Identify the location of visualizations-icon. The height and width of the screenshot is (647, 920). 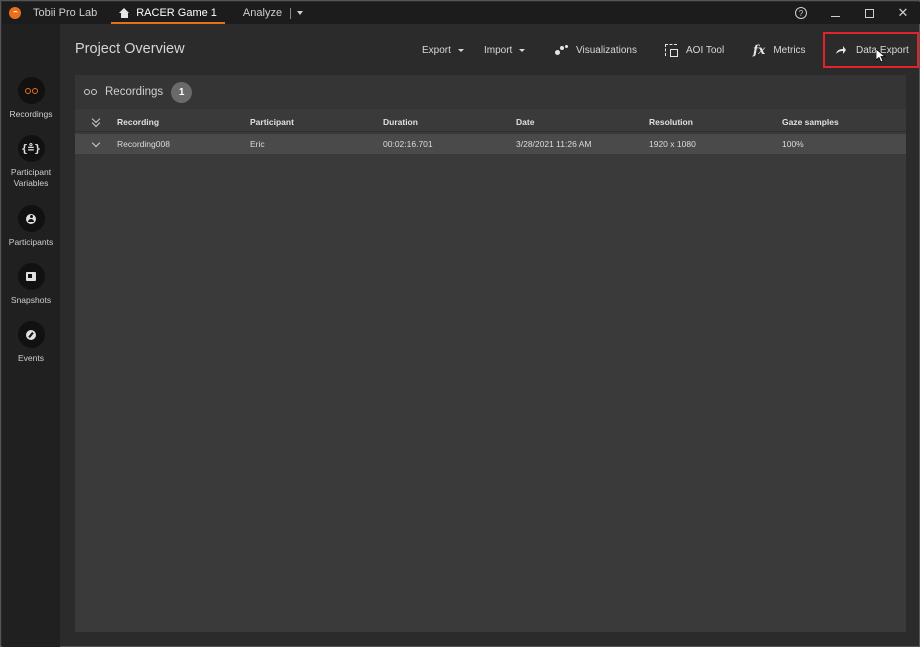
(562, 50).